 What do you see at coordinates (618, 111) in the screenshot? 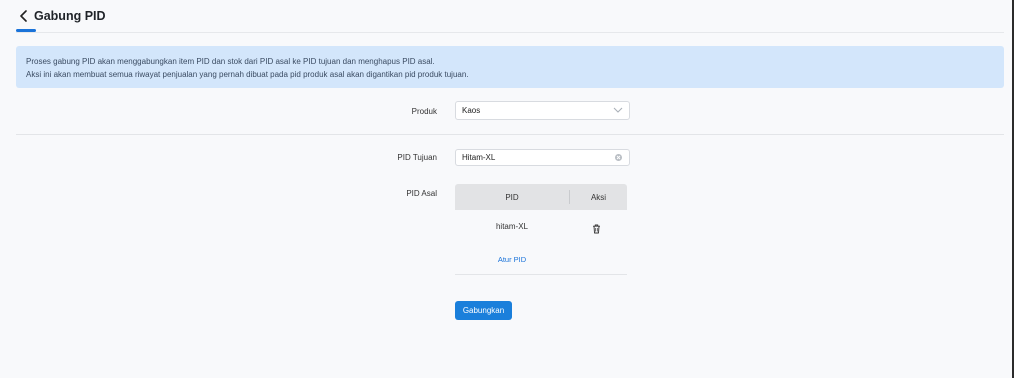
I see `chevron-down-icon` at bounding box center [618, 111].